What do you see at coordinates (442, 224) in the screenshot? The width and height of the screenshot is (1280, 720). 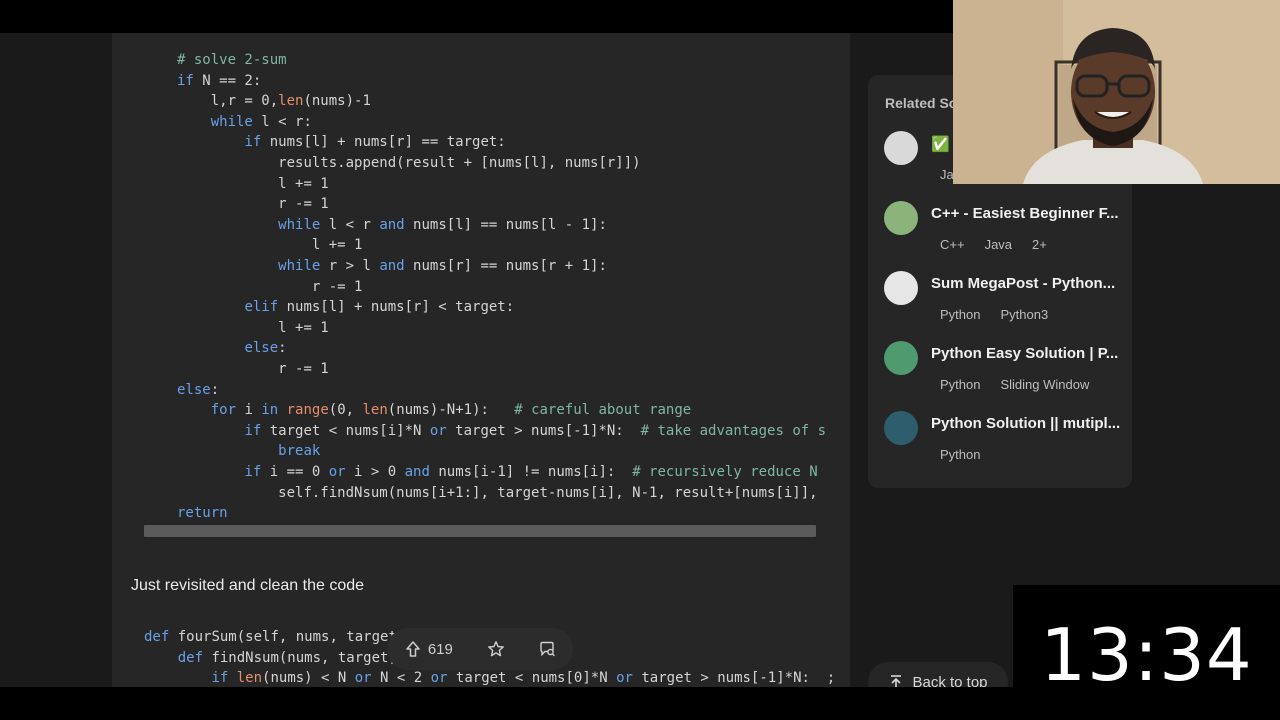 I see `code-line: while l < r and nums[l] == nums[l - 1]:` at bounding box center [442, 224].